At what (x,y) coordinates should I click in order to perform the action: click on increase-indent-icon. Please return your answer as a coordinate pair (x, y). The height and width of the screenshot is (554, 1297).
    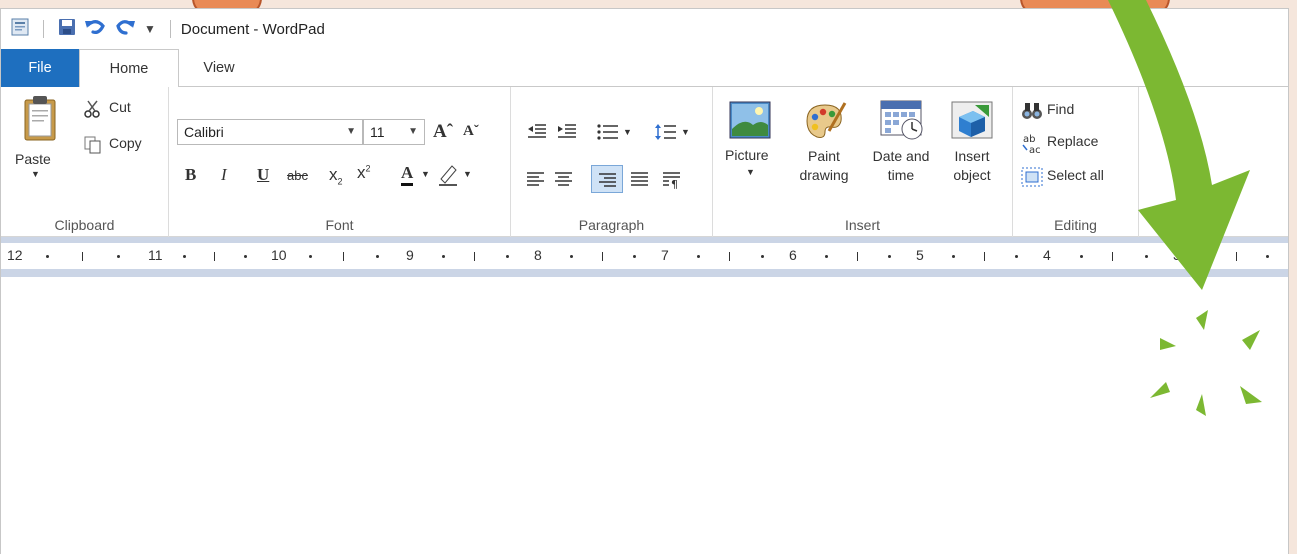
    Looking at the image, I should click on (567, 134).